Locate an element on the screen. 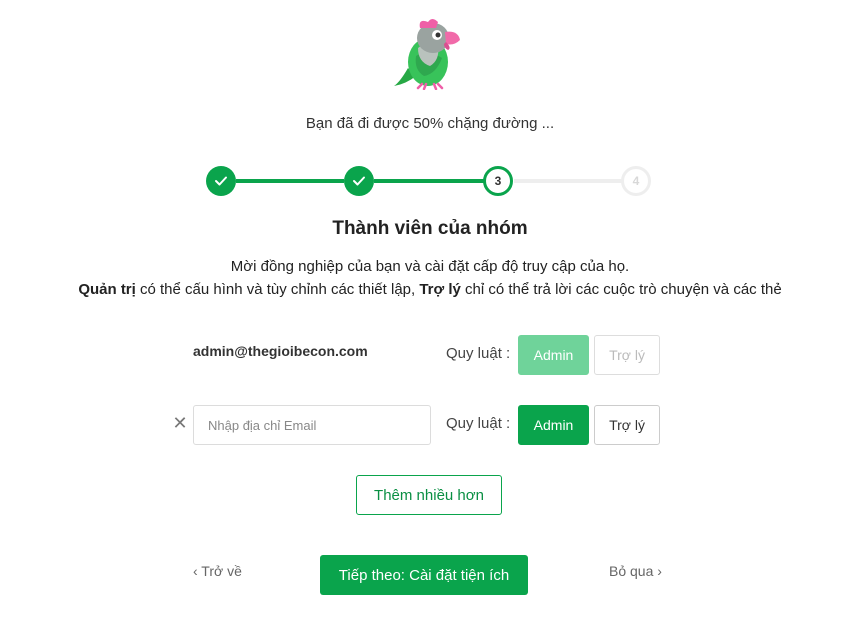  step-4: 4 is located at coordinates (636, 181).